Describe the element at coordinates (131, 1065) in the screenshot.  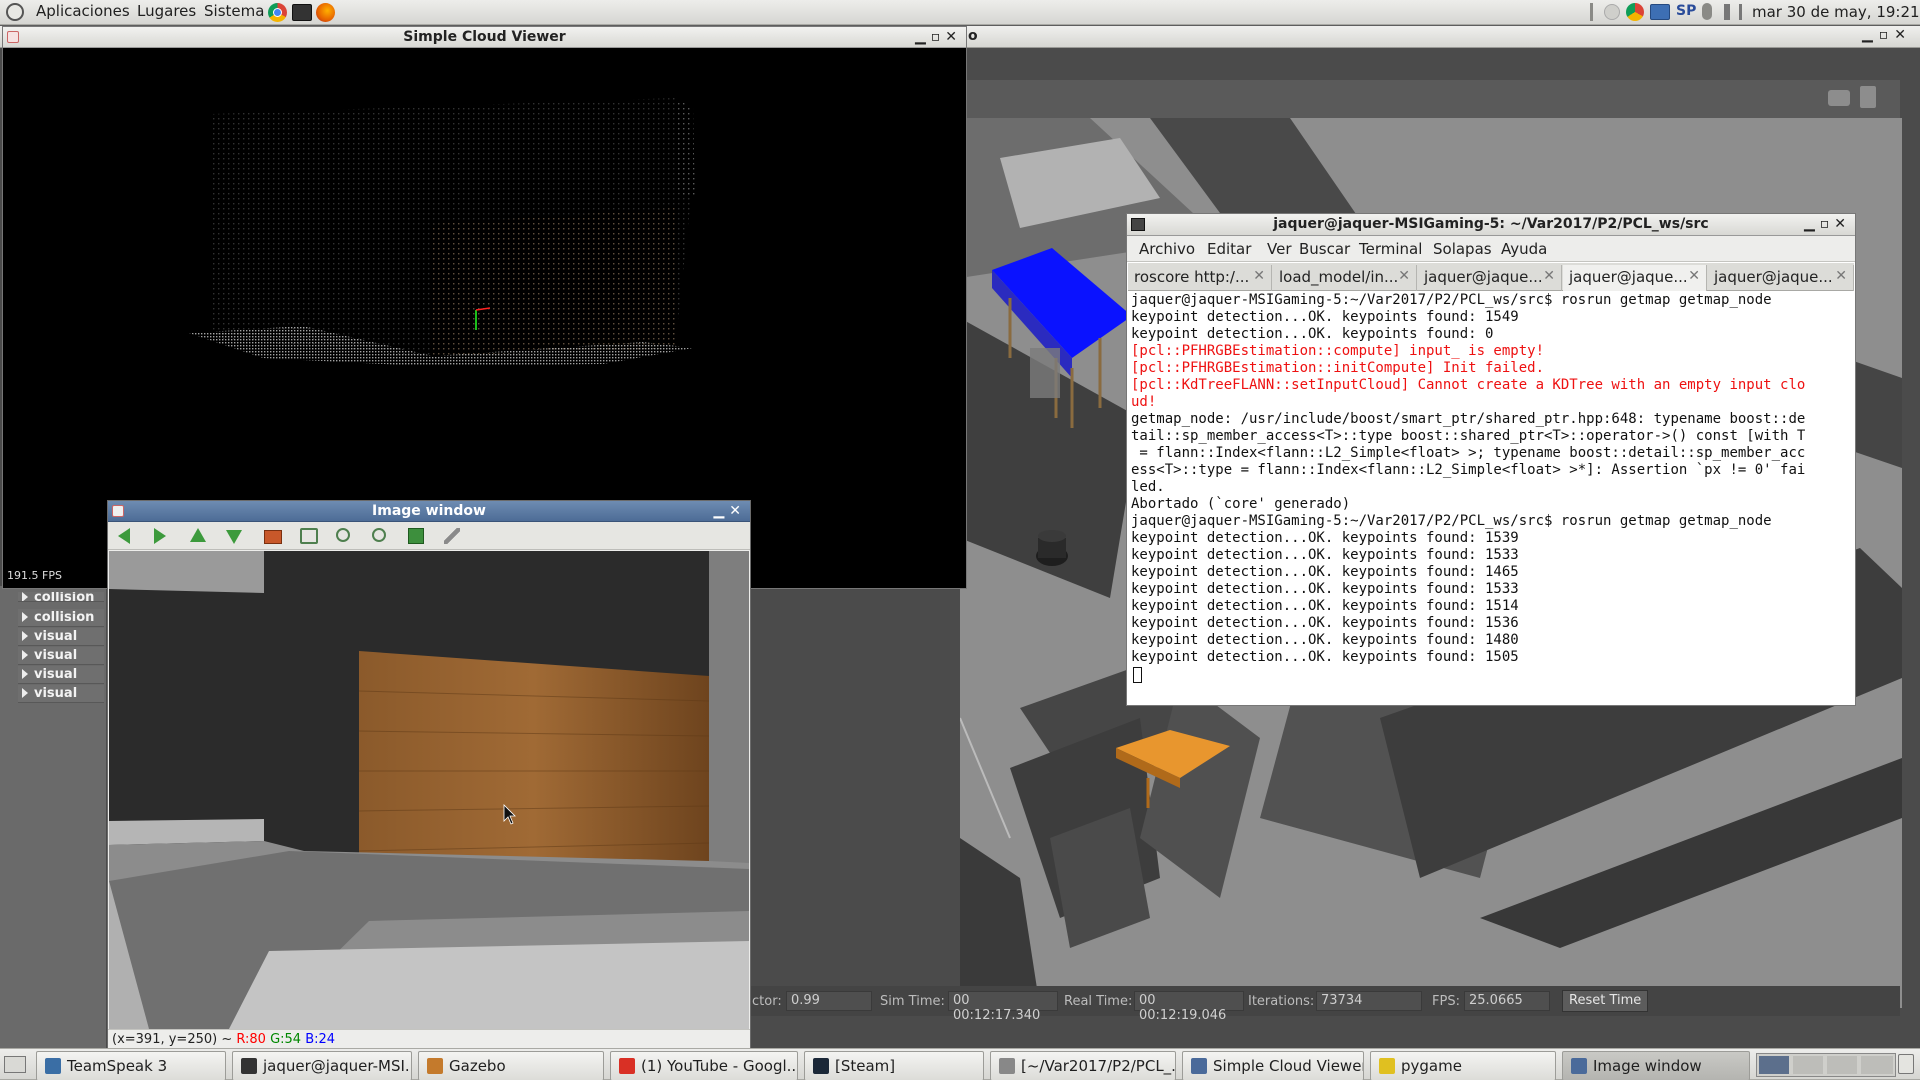
I see `taskbar-item: TeamSpeak 3` at that location.